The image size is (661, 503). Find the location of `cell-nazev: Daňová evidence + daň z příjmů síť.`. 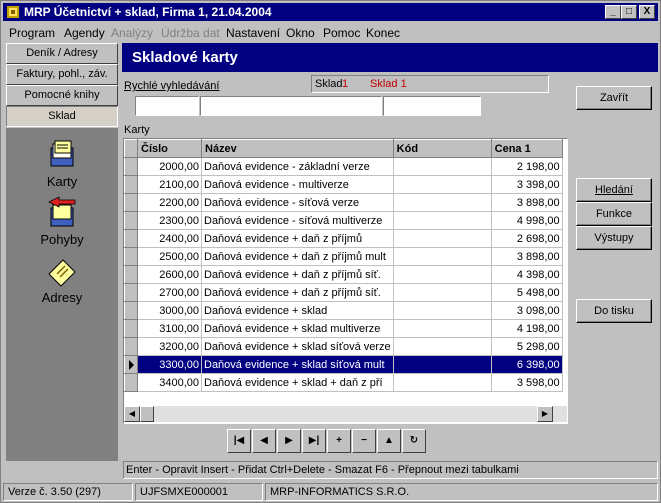

cell-nazev: Daňová evidence + daň z příjmů síť. is located at coordinates (297, 274).